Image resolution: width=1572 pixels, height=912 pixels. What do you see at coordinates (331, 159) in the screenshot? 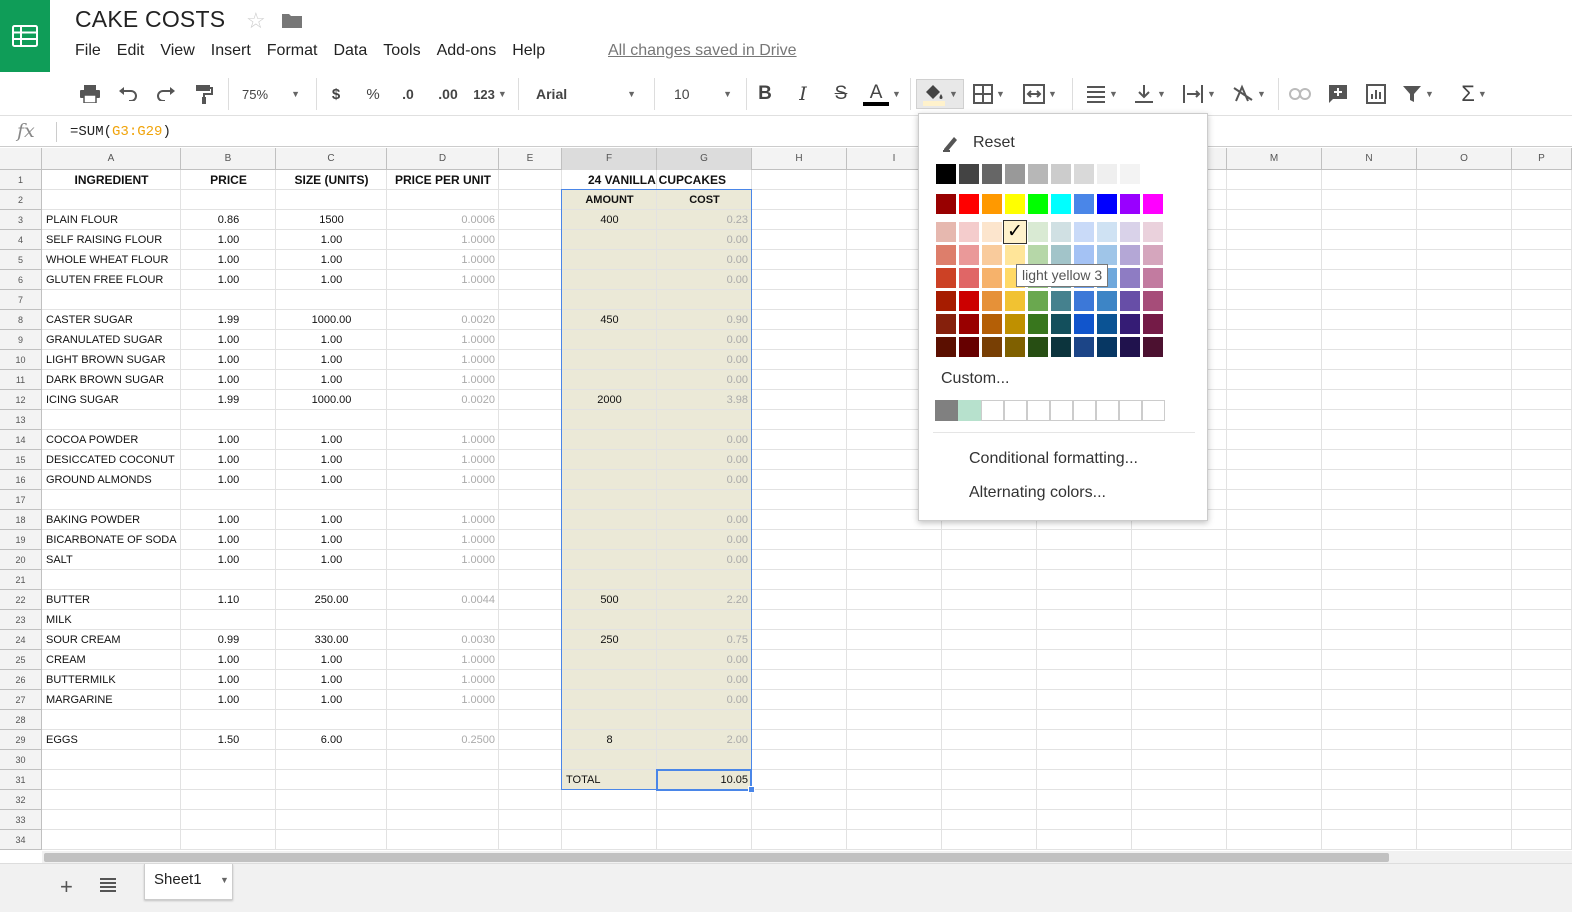
I see `column-header-c: C` at bounding box center [331, 159].